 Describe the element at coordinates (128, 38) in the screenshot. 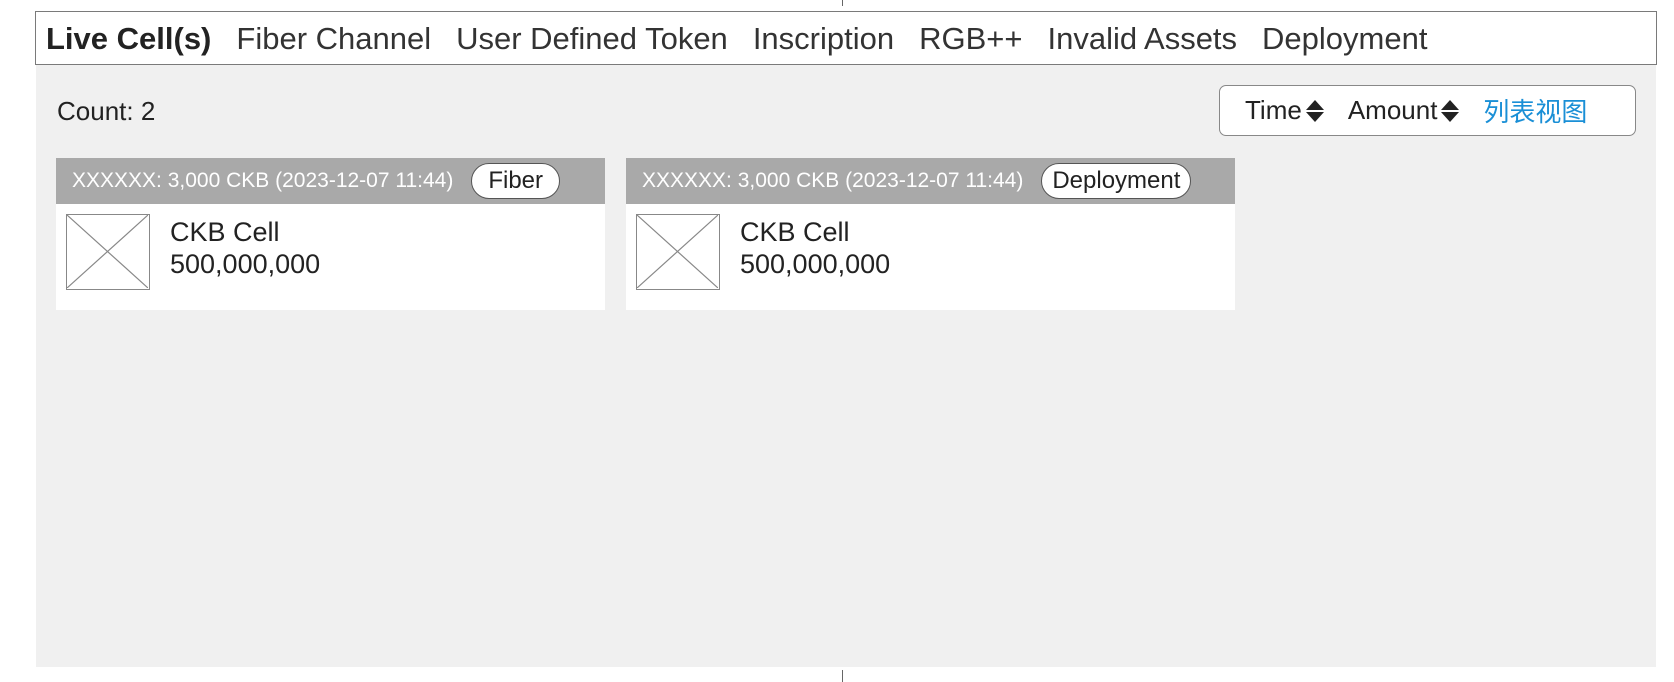

I see `tab-live-cells: Live Cell(s)` at that location.